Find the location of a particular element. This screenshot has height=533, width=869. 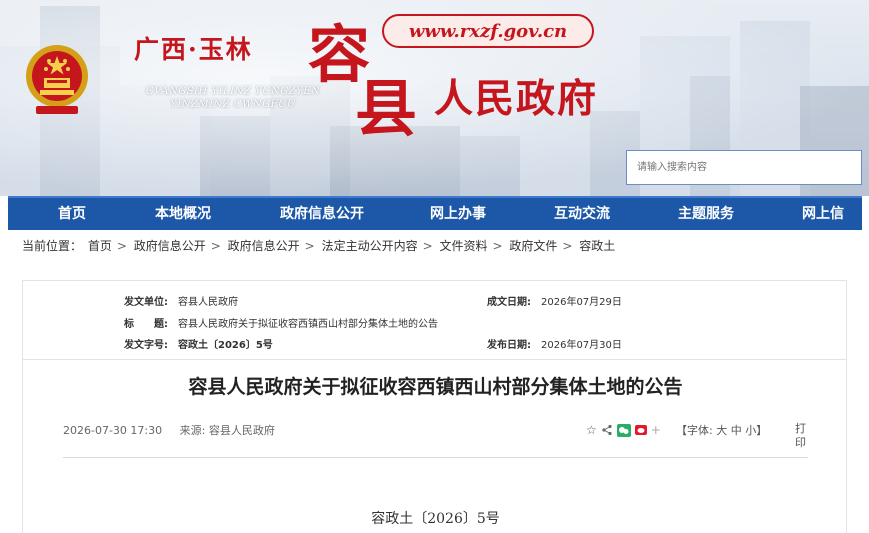

article-source-value: 容县人民政府 is located at coordinates (241, 430).